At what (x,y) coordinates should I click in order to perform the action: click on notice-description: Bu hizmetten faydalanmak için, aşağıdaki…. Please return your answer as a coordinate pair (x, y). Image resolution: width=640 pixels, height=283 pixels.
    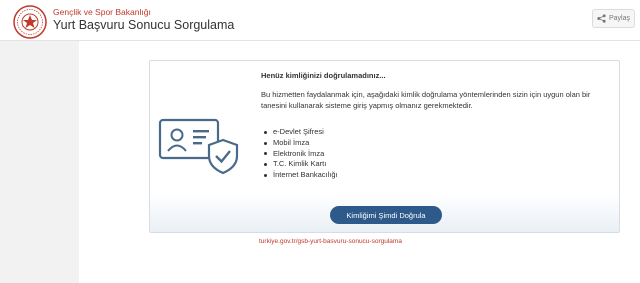
    Looking at the image, I should click on (426, 100).